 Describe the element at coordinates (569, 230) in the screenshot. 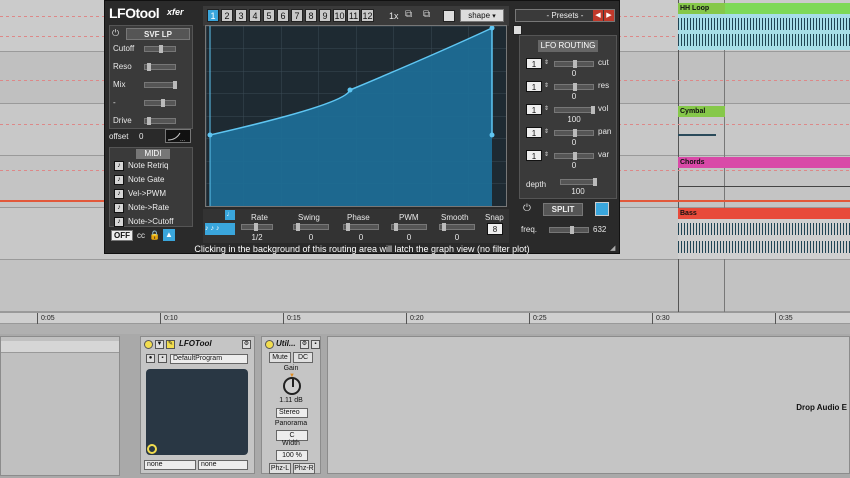

I see `freq-slider` at that location.